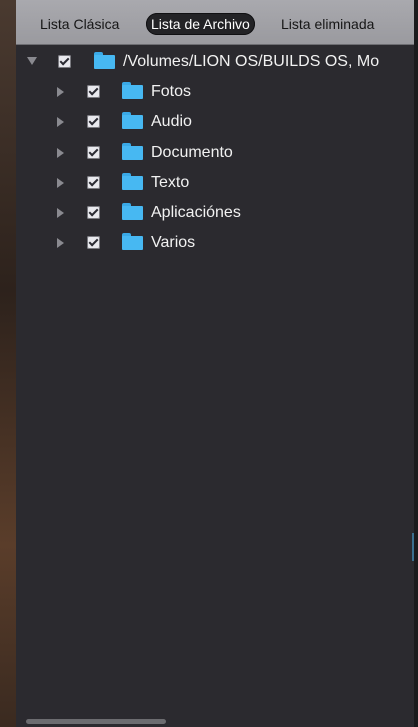  What do you see at coordinates (251, 61) in the screenshot?
I see `tree-row-label: /Volumes/LION OS/BUILDS OS, Mo` at bounding box center [251, 61].